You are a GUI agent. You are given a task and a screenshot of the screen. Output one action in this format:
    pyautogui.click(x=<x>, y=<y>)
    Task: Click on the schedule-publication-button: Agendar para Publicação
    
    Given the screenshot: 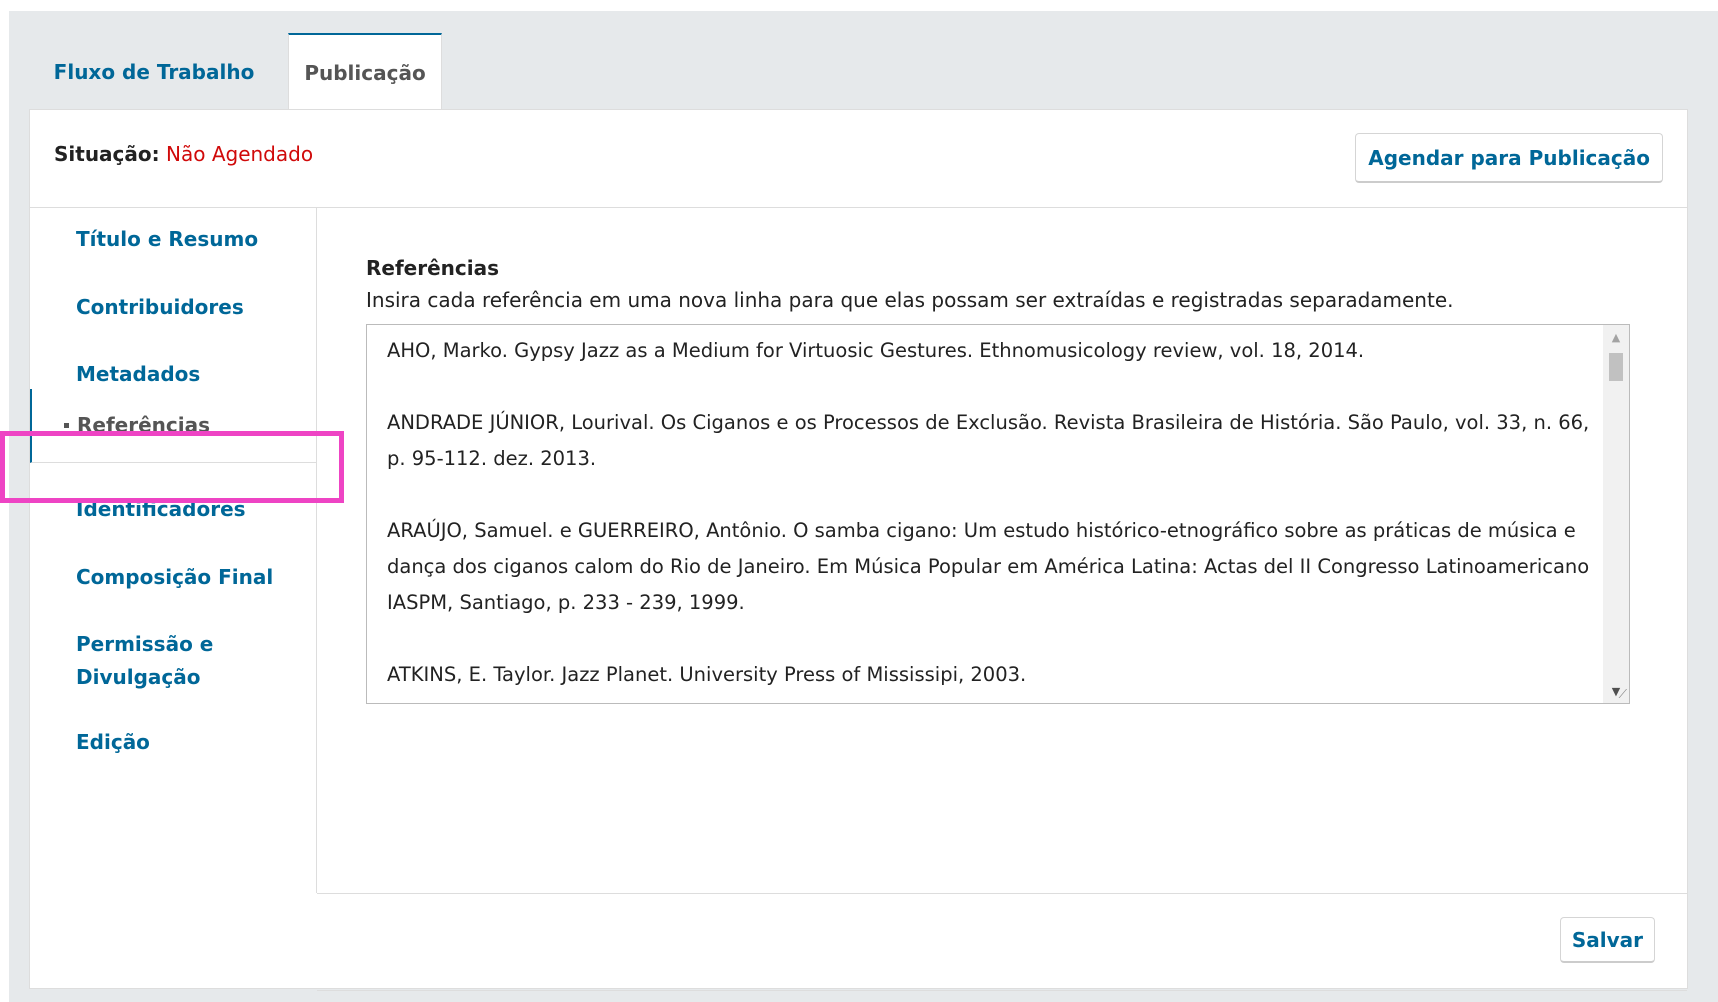 What is the action you would take?
    pyautogui.click(x=1509, y=158)
    